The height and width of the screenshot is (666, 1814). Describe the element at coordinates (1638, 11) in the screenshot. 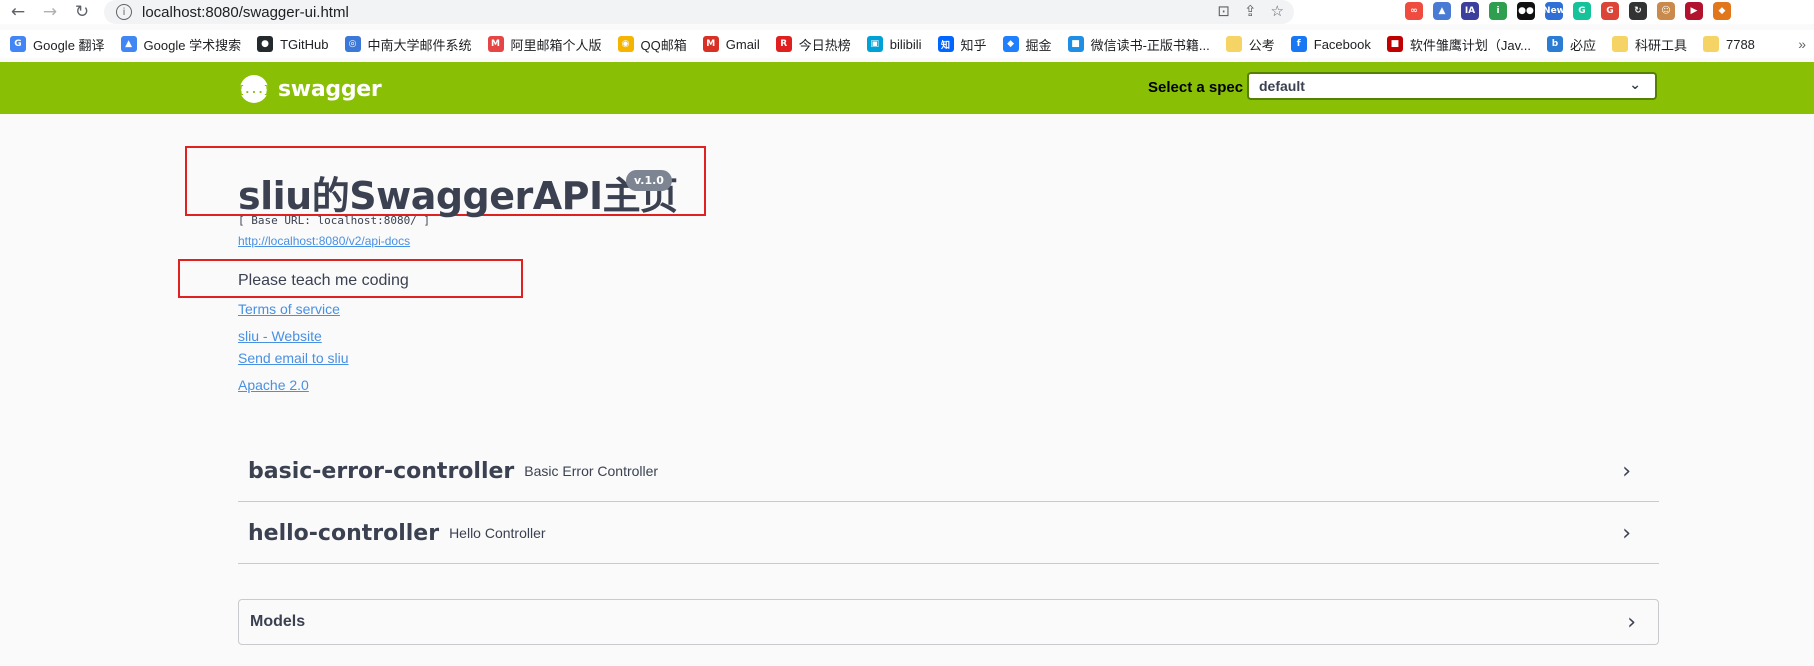

I see `ext-refresh-icon: ↻` at that location.